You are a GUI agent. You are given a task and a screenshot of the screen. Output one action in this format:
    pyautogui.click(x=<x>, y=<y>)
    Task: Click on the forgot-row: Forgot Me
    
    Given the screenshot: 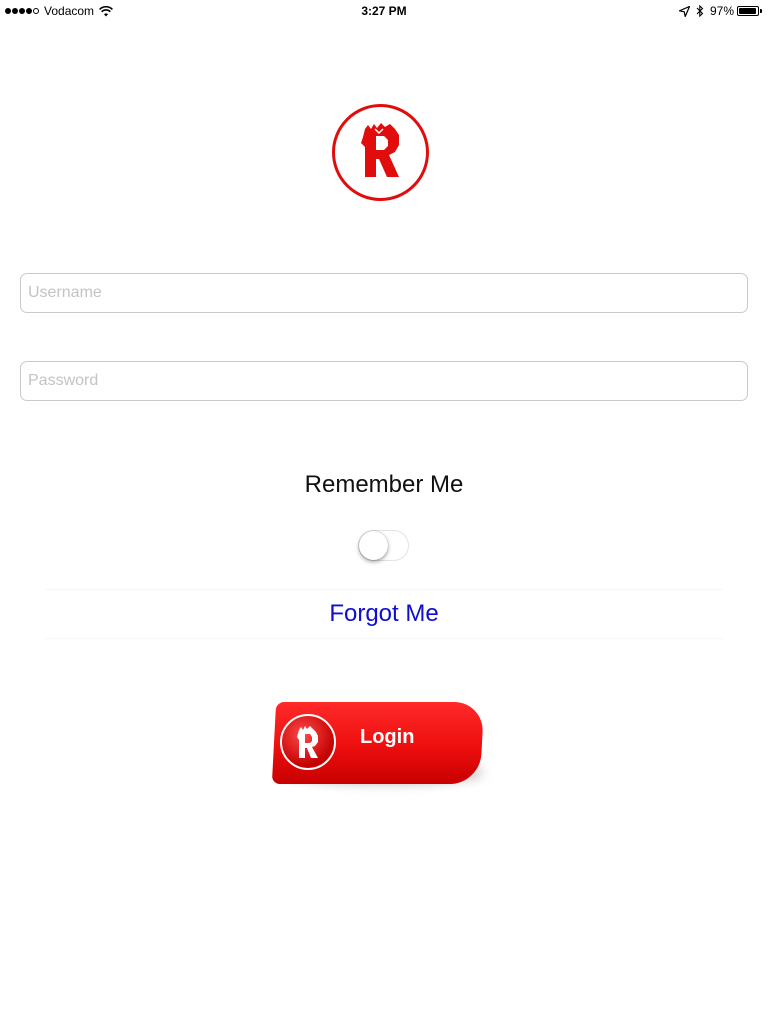 What is the action you would take?
    pyautogui.click(x=384, y=614)
    